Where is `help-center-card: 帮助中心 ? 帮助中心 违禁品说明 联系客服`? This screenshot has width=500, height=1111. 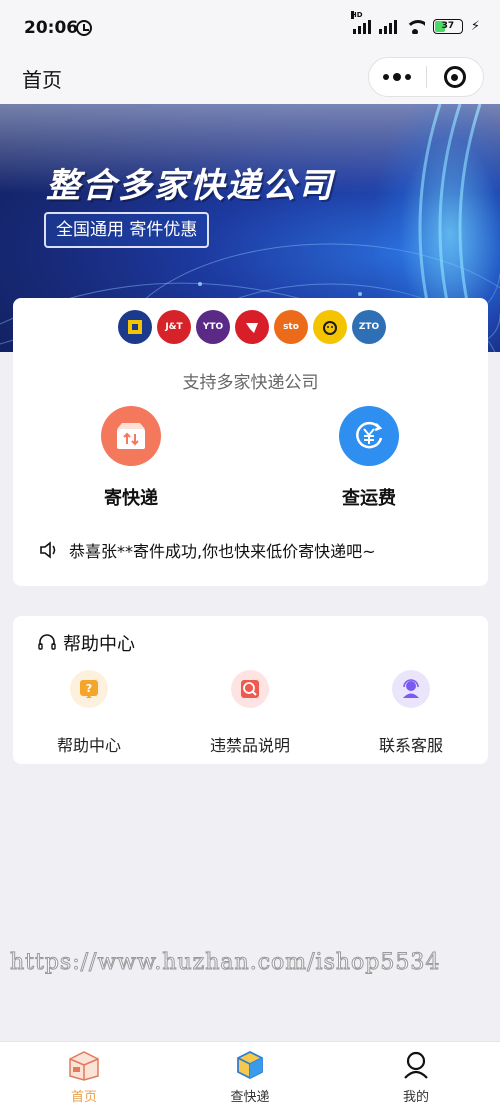
help-center-card: 帮助中心 ? 帮助中心 违禁品说明 联系客服 is located at coordinates (250, 690).